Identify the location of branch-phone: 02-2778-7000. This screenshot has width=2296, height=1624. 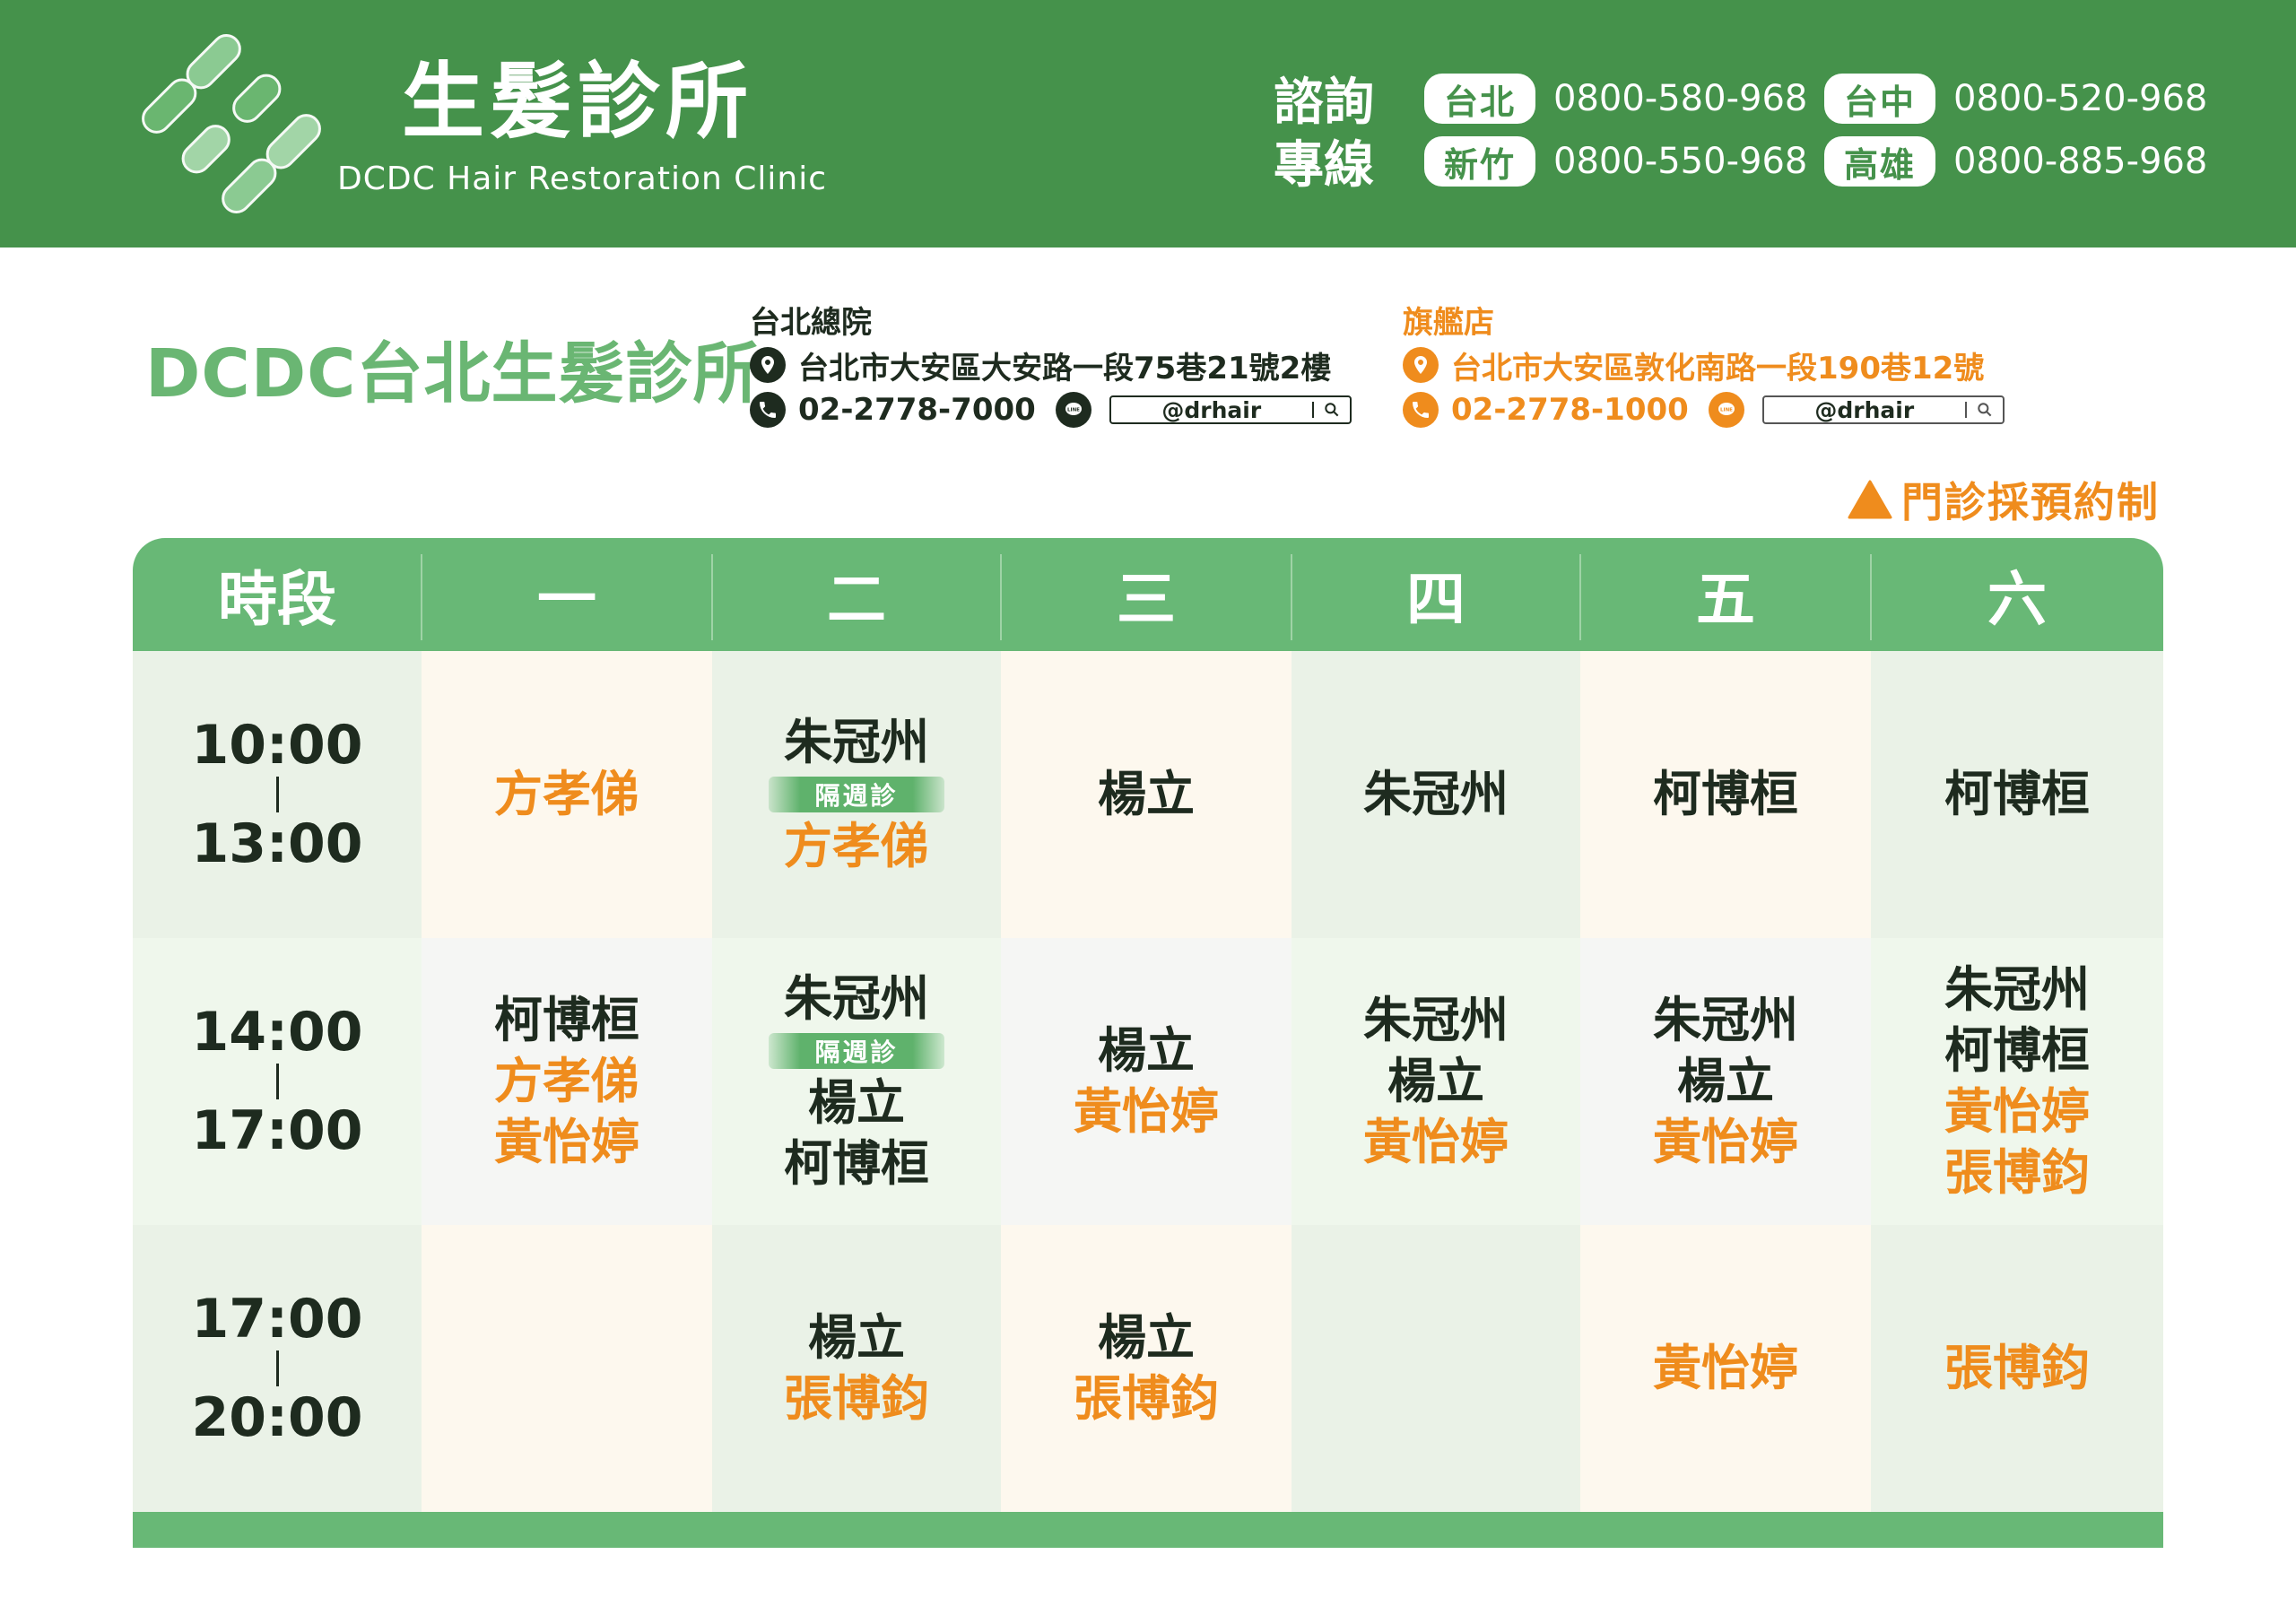
(917, 410).